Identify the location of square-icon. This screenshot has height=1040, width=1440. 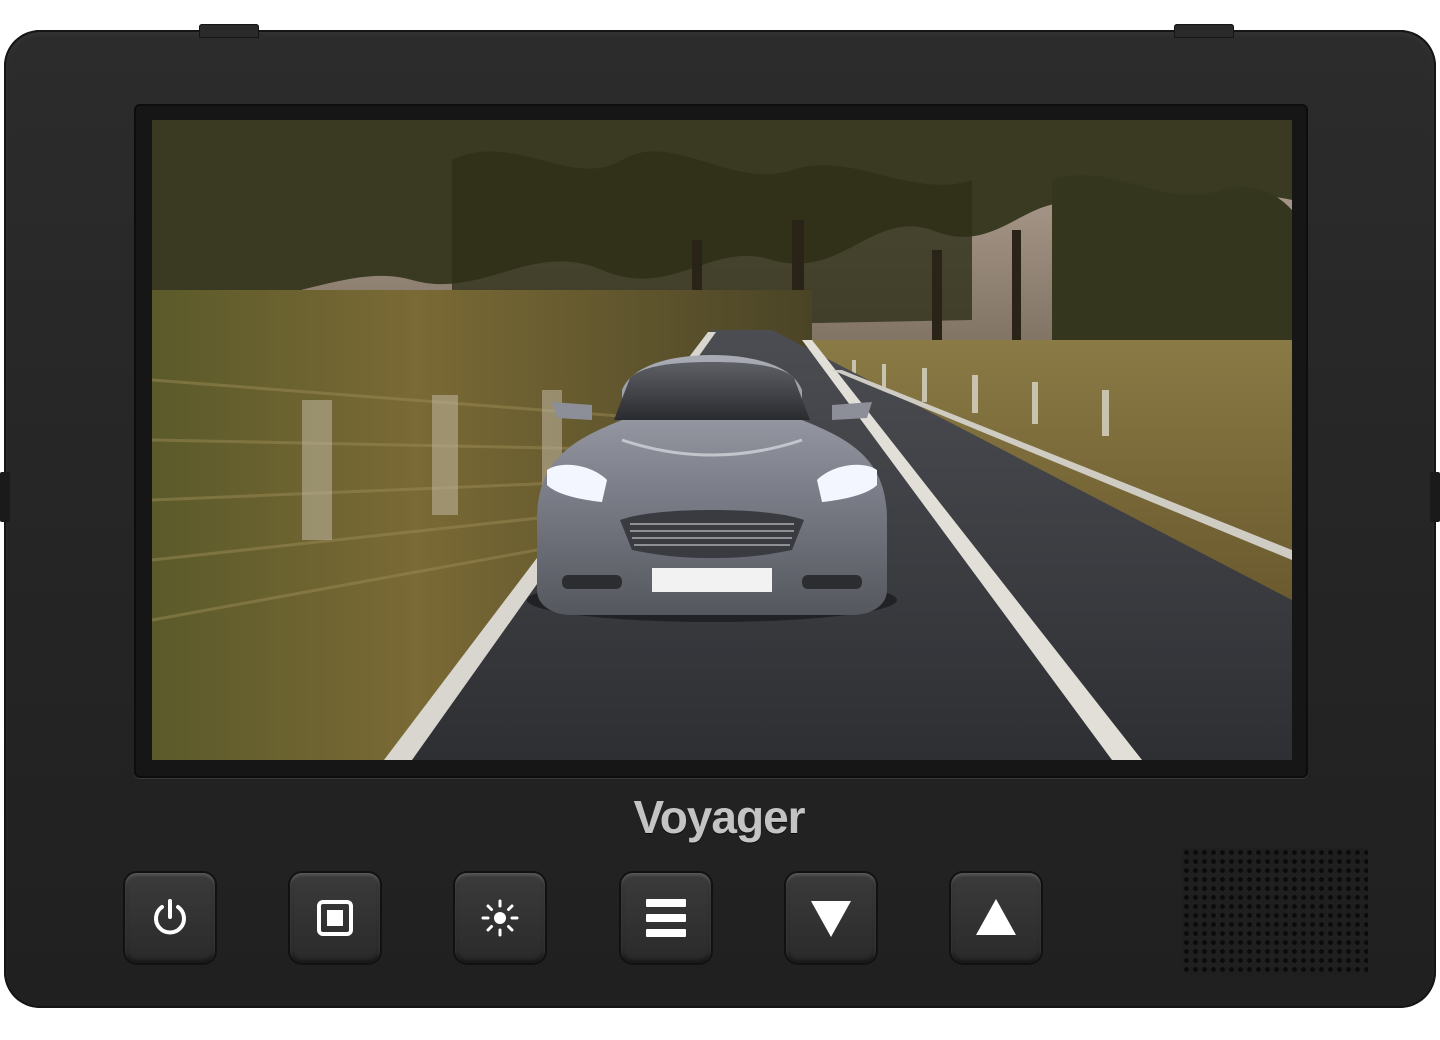
(335, 918).